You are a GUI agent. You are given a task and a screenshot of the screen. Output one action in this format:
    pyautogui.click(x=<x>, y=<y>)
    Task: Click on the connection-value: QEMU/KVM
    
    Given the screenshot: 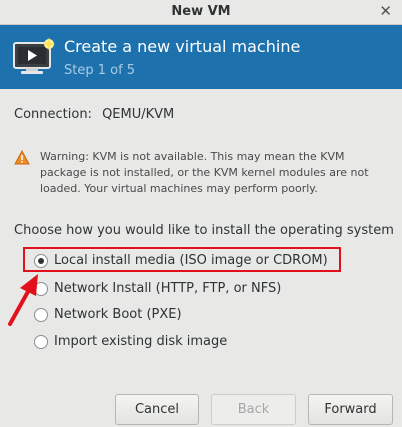 What is the action you would take?
    pyautogui.click(x=138, y=114)
    